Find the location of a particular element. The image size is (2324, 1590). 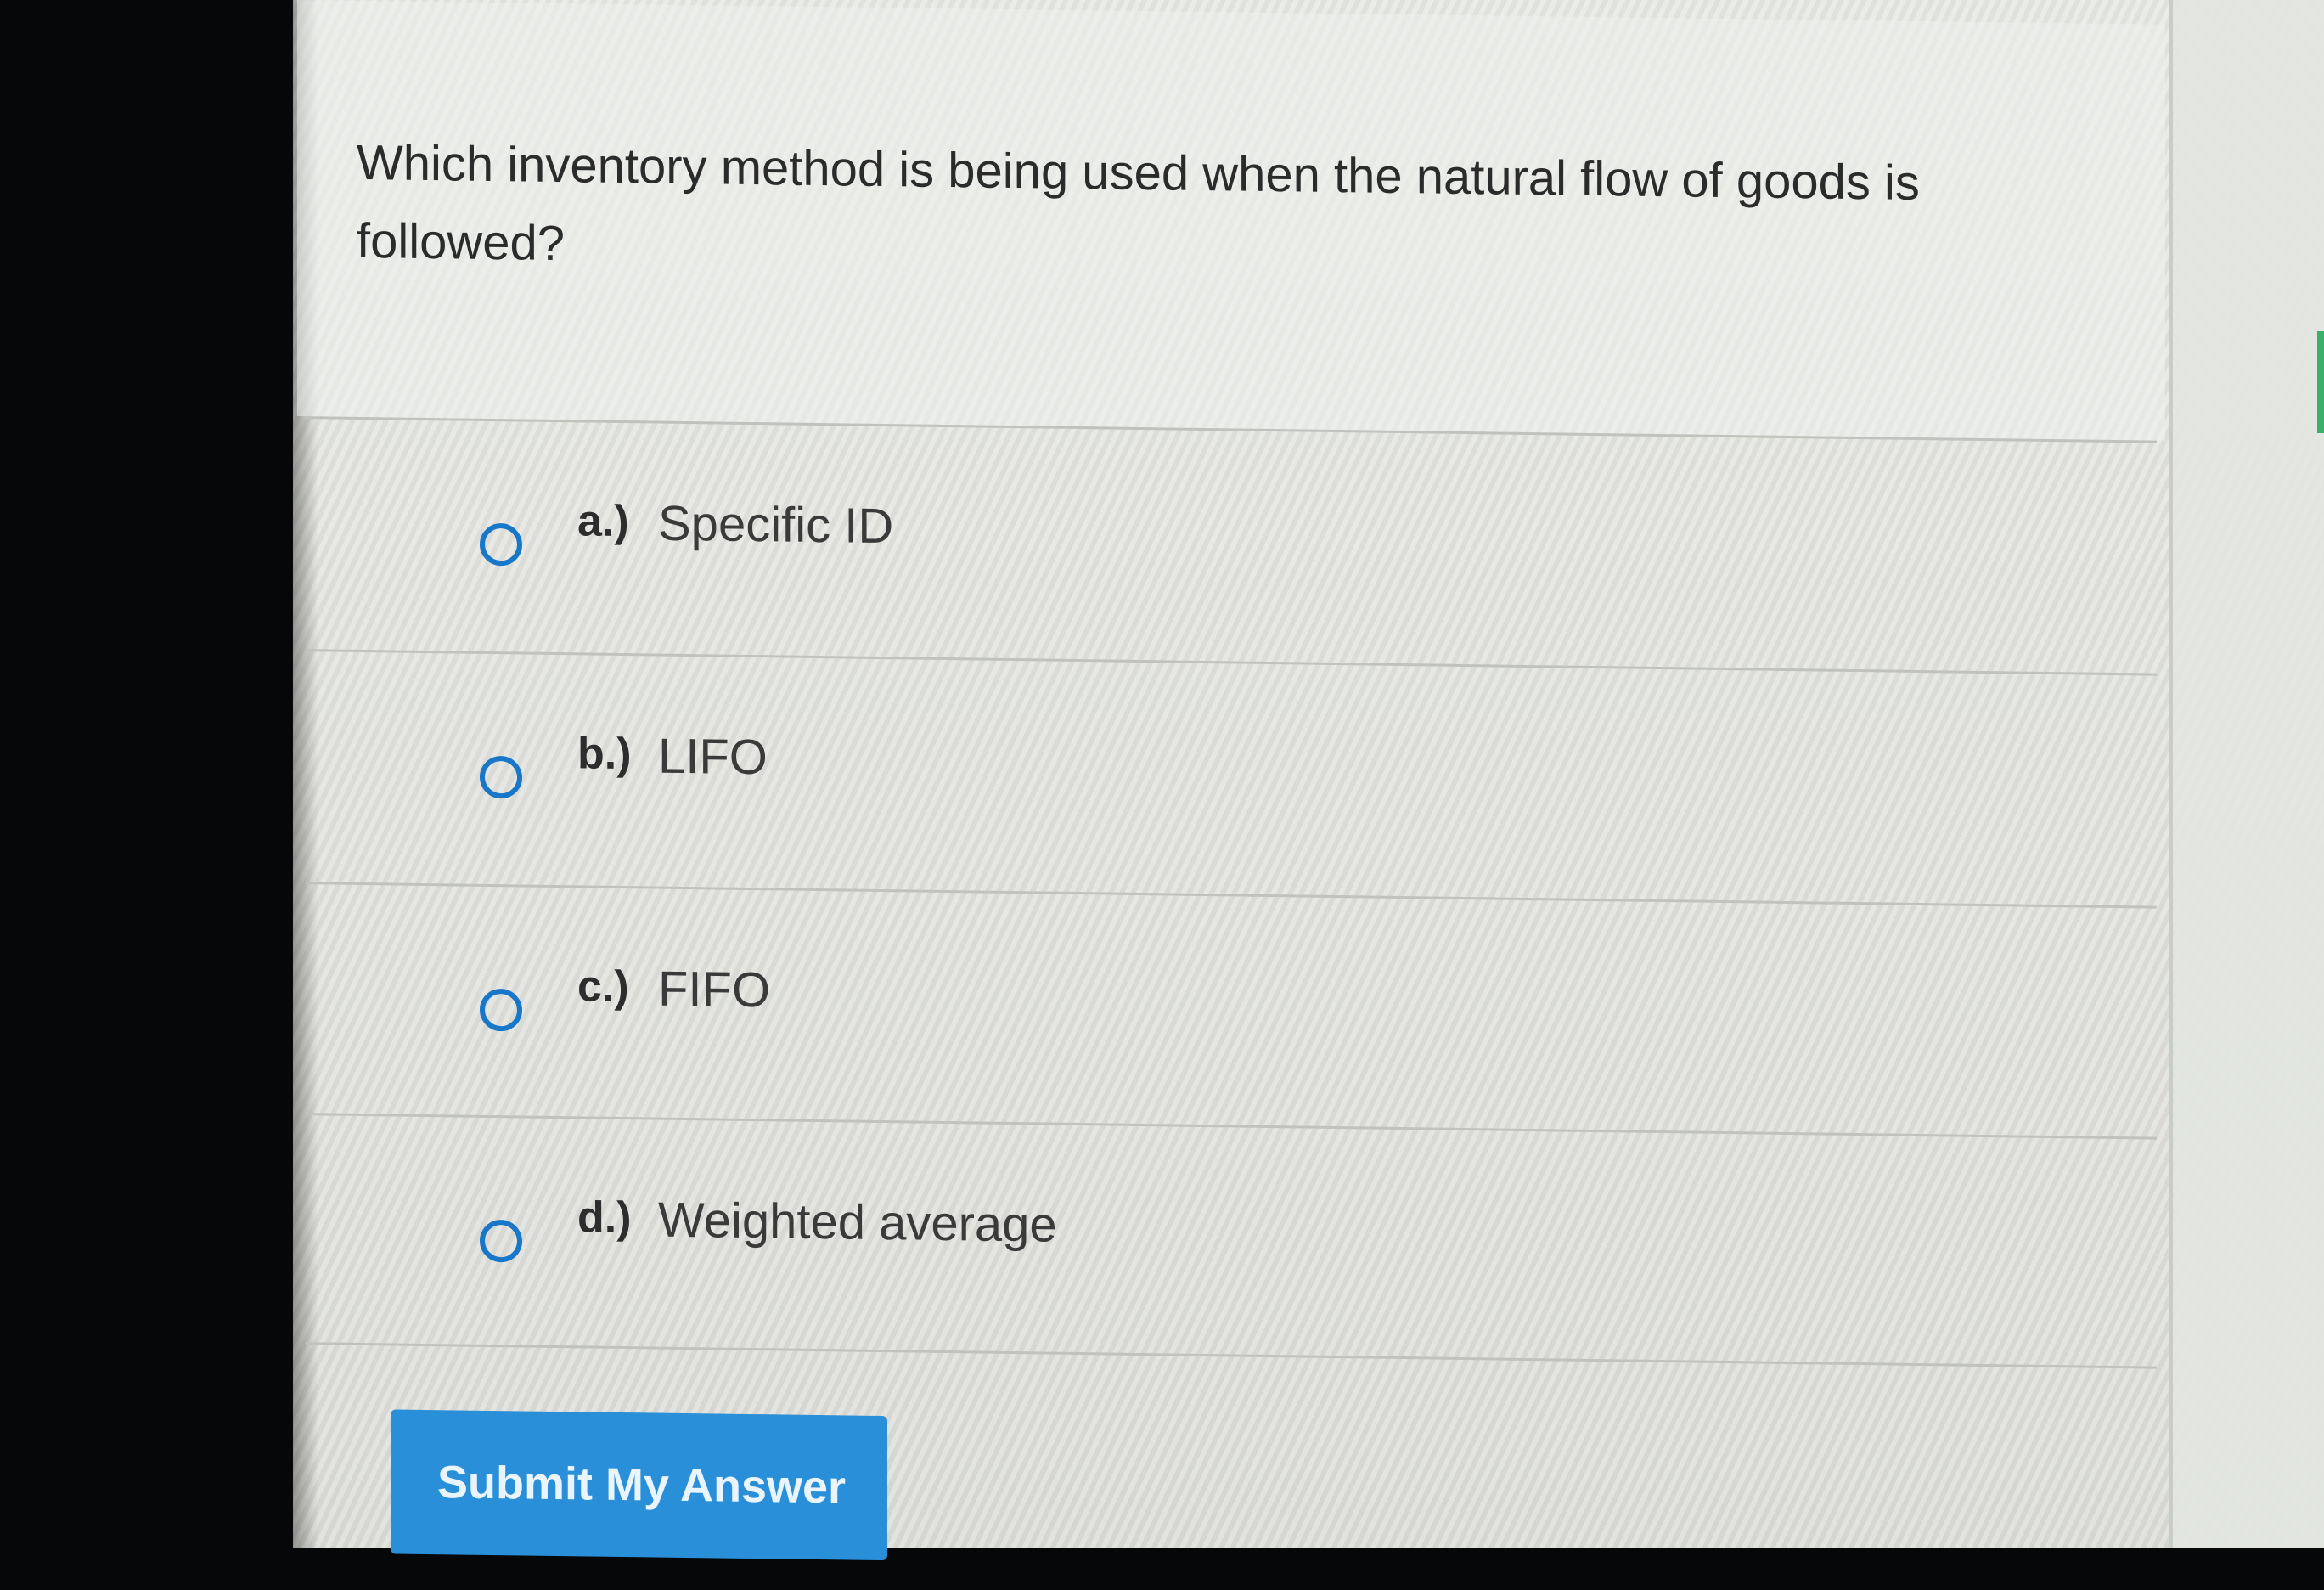

submit-area: Submit My Answer is located at coordinates (1231, 1466).